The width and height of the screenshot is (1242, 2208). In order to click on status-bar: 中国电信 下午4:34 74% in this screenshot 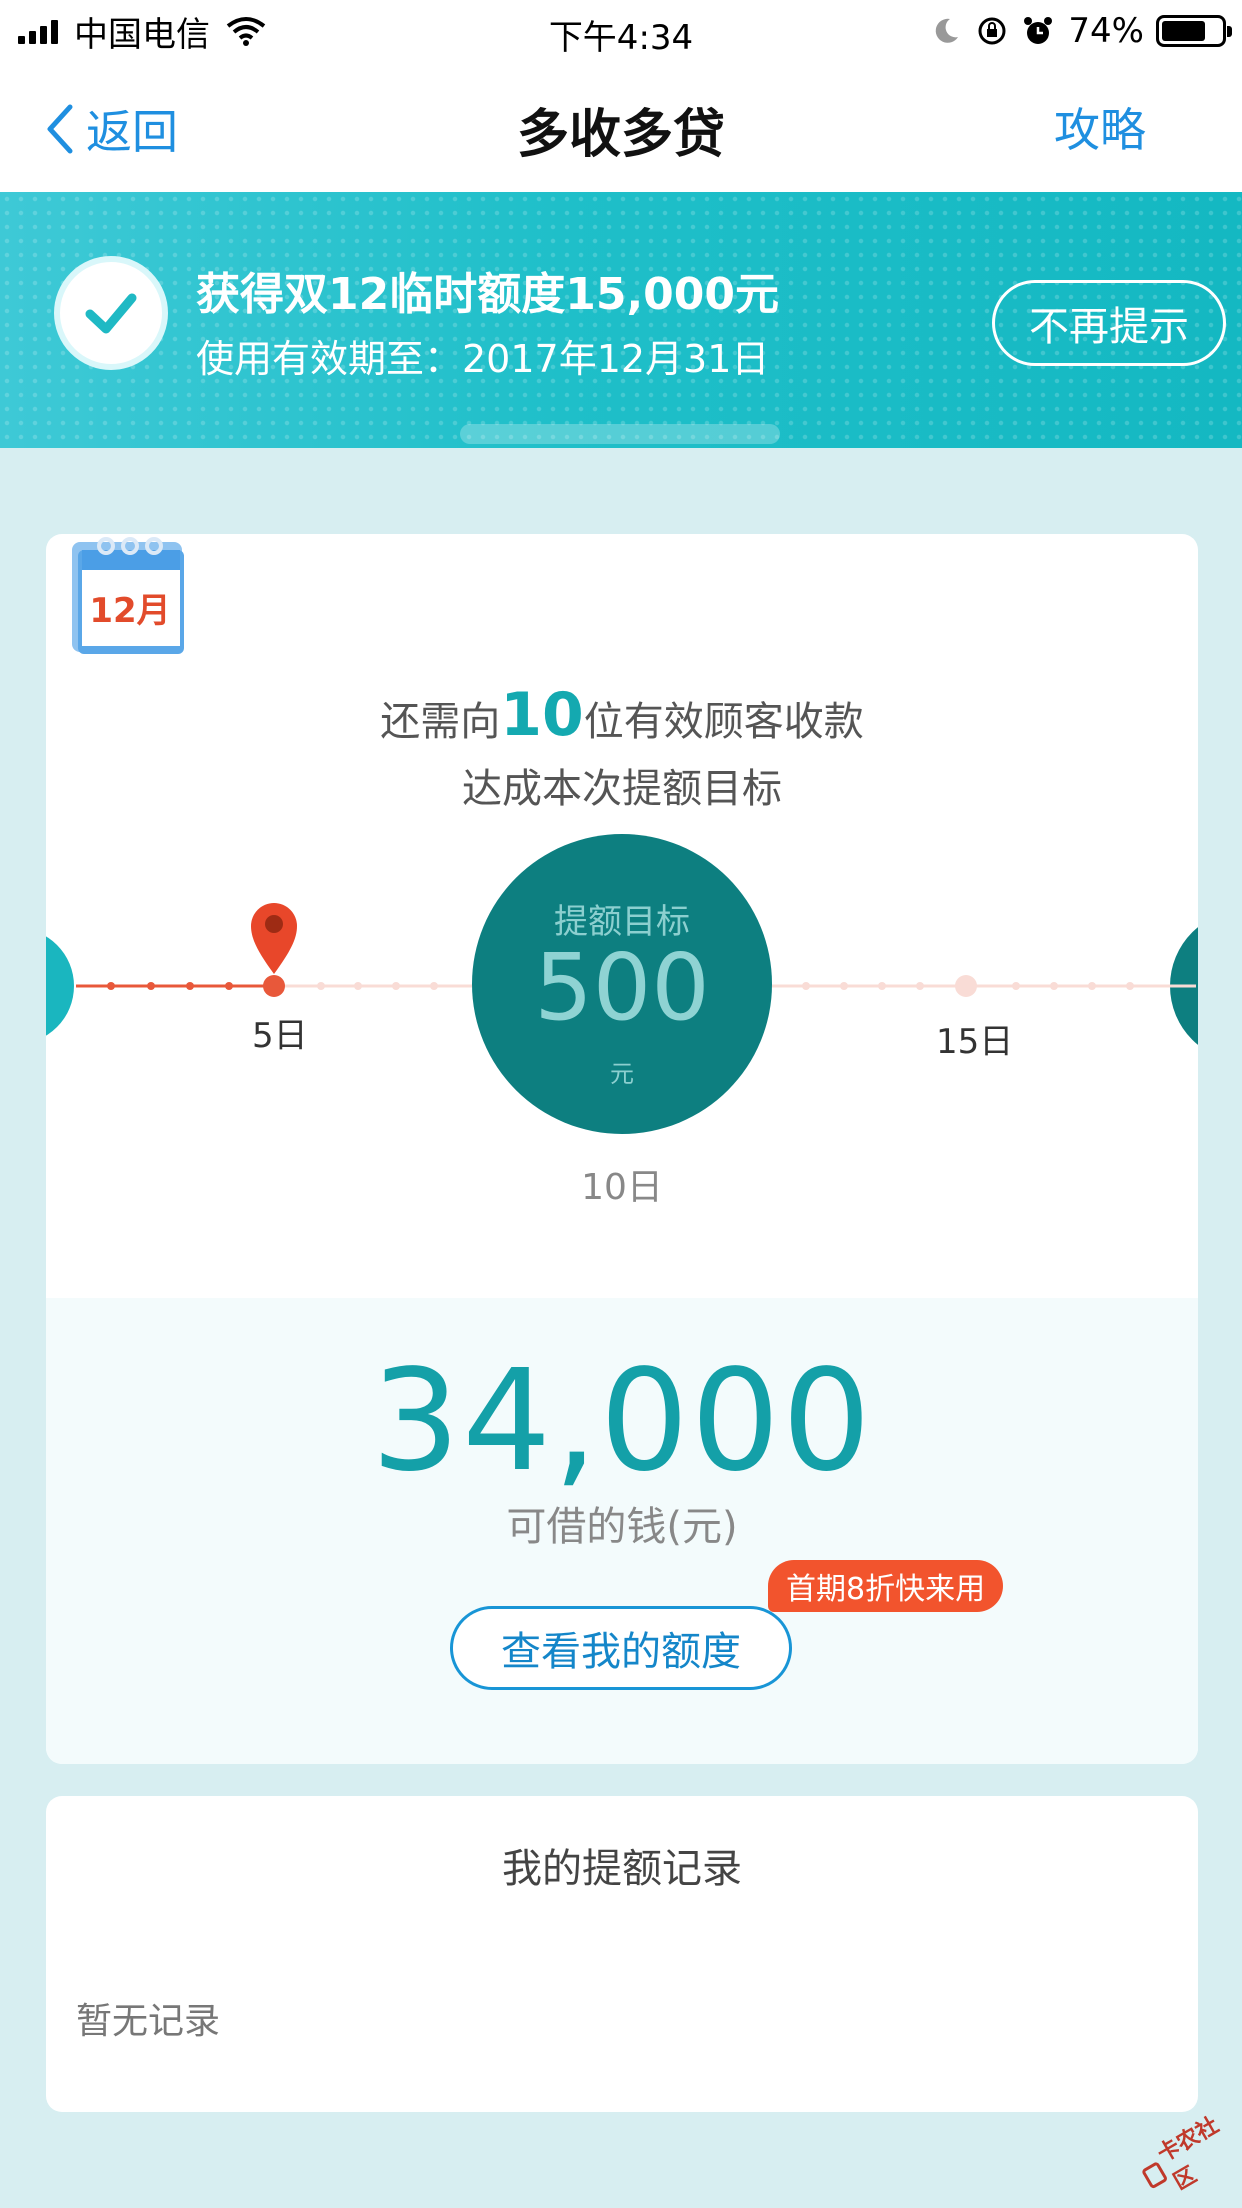, I will do `click(621, 31)`.